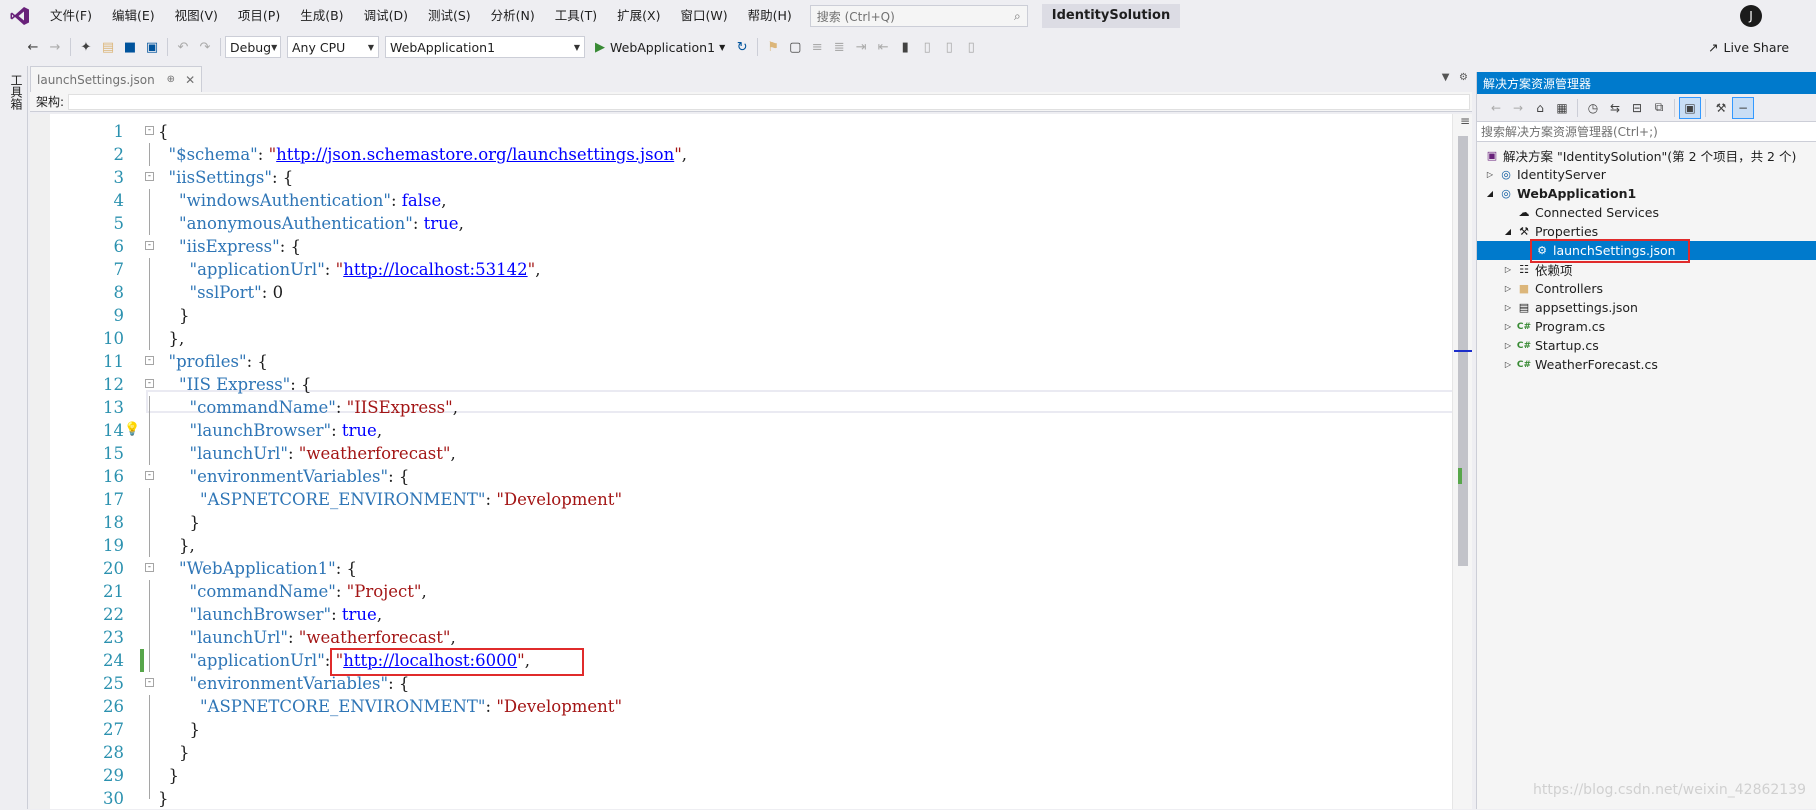 This screenshot has width=1816, height=810. I want to click on tree-item-program-cs: ▷ C# Program.cs, so click(1646, 326).